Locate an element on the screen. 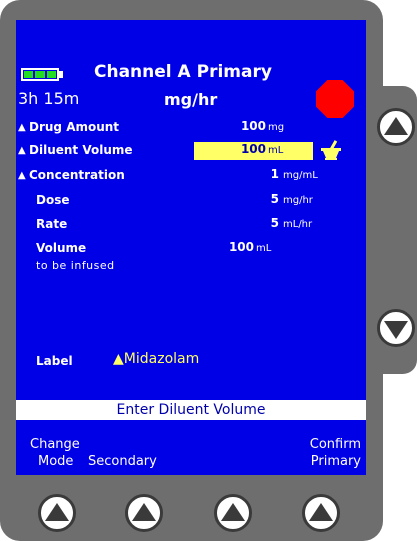  dose-label: Dose is located at coordinates (53, 200).